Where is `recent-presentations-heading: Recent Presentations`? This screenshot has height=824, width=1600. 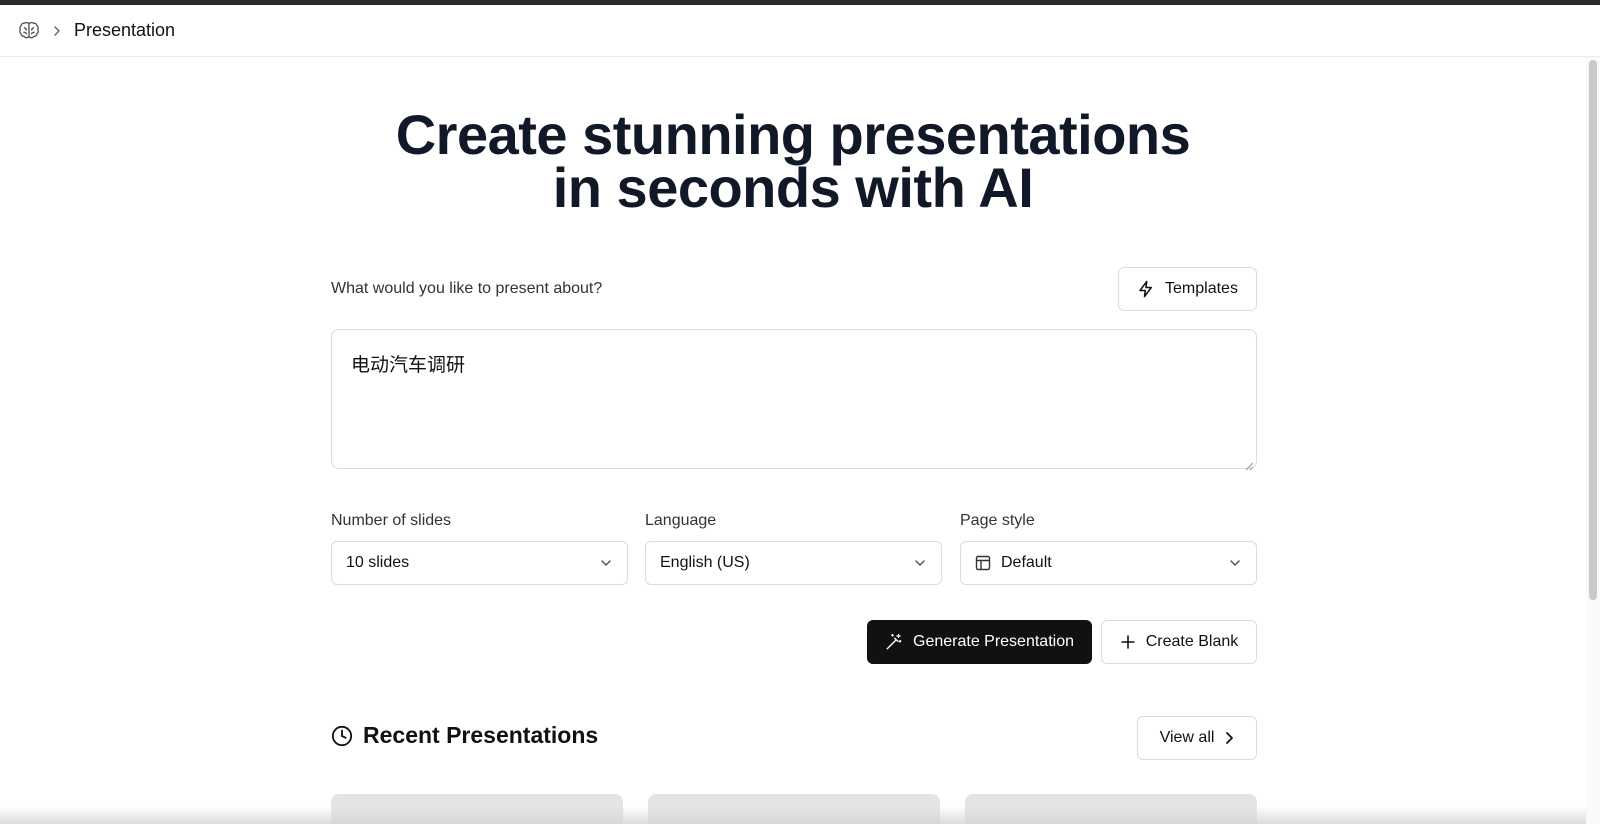
recent-presentations-heading: Recent Presentations is located at coordinates (464, 735).